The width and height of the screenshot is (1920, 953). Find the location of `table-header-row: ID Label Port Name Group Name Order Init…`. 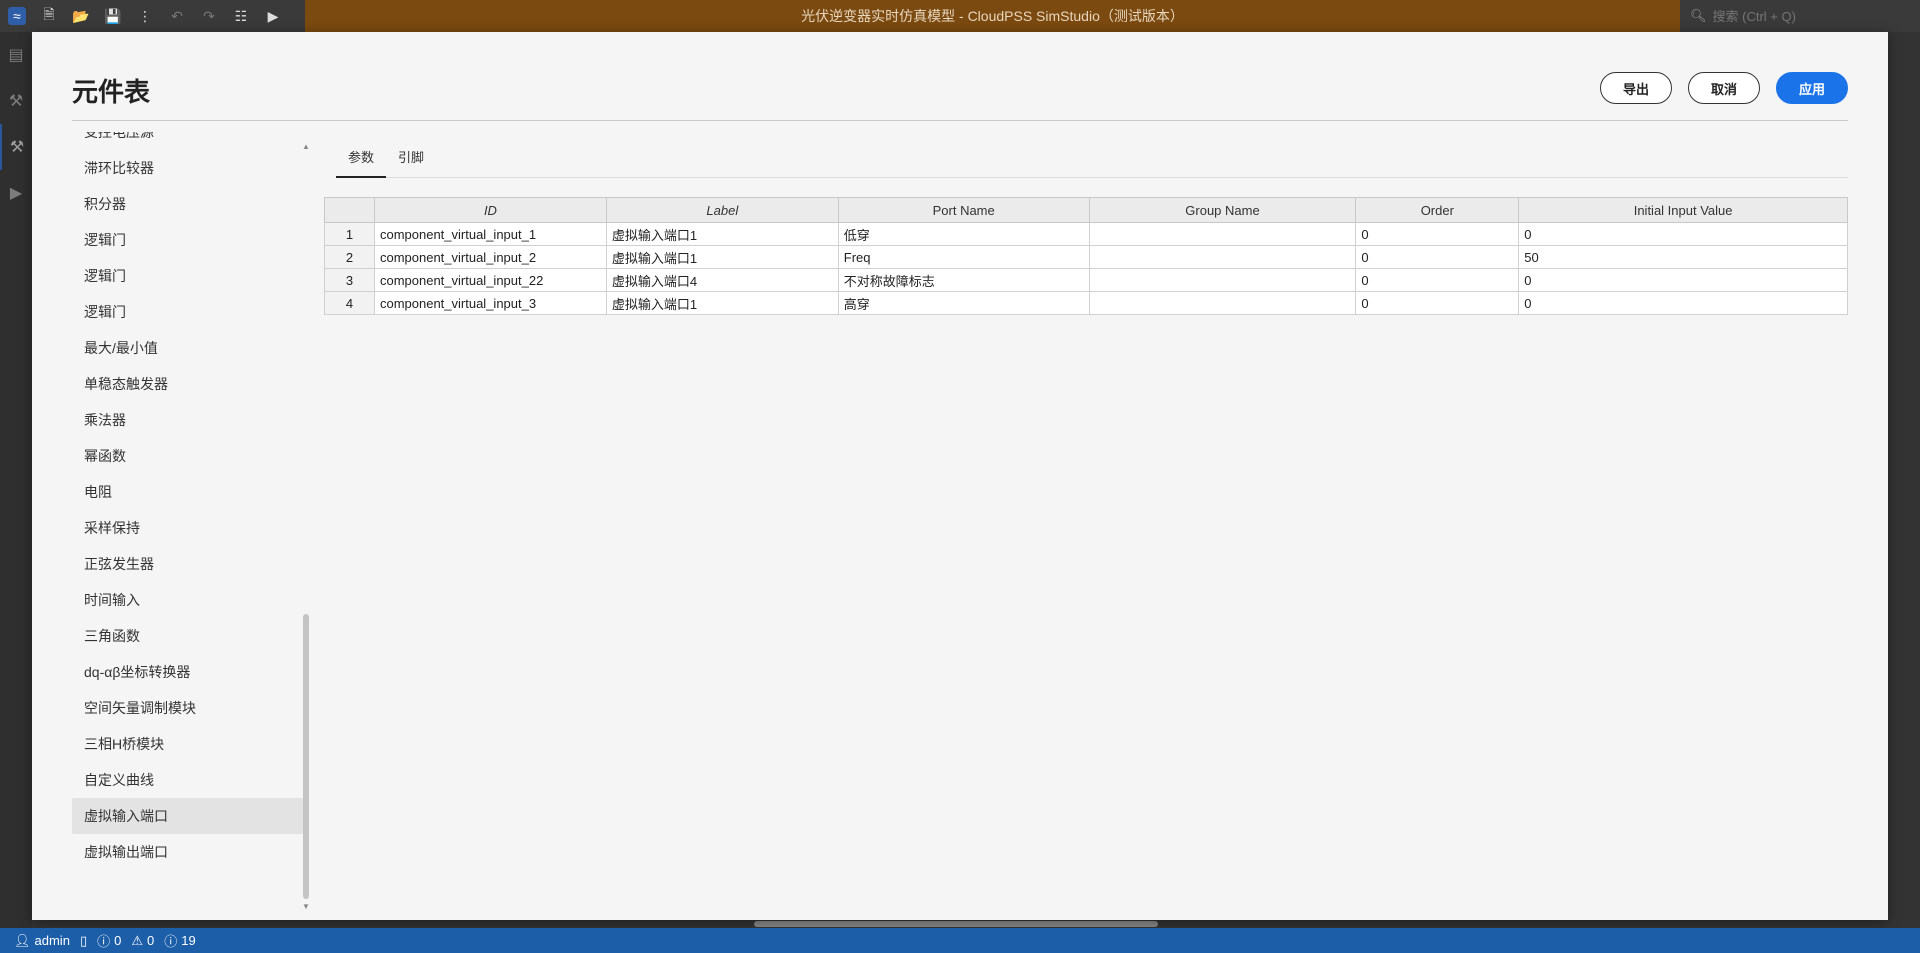

table-header-row: ID Label Port Name Group Name Order Init… is located at coordinates (1086, 210).